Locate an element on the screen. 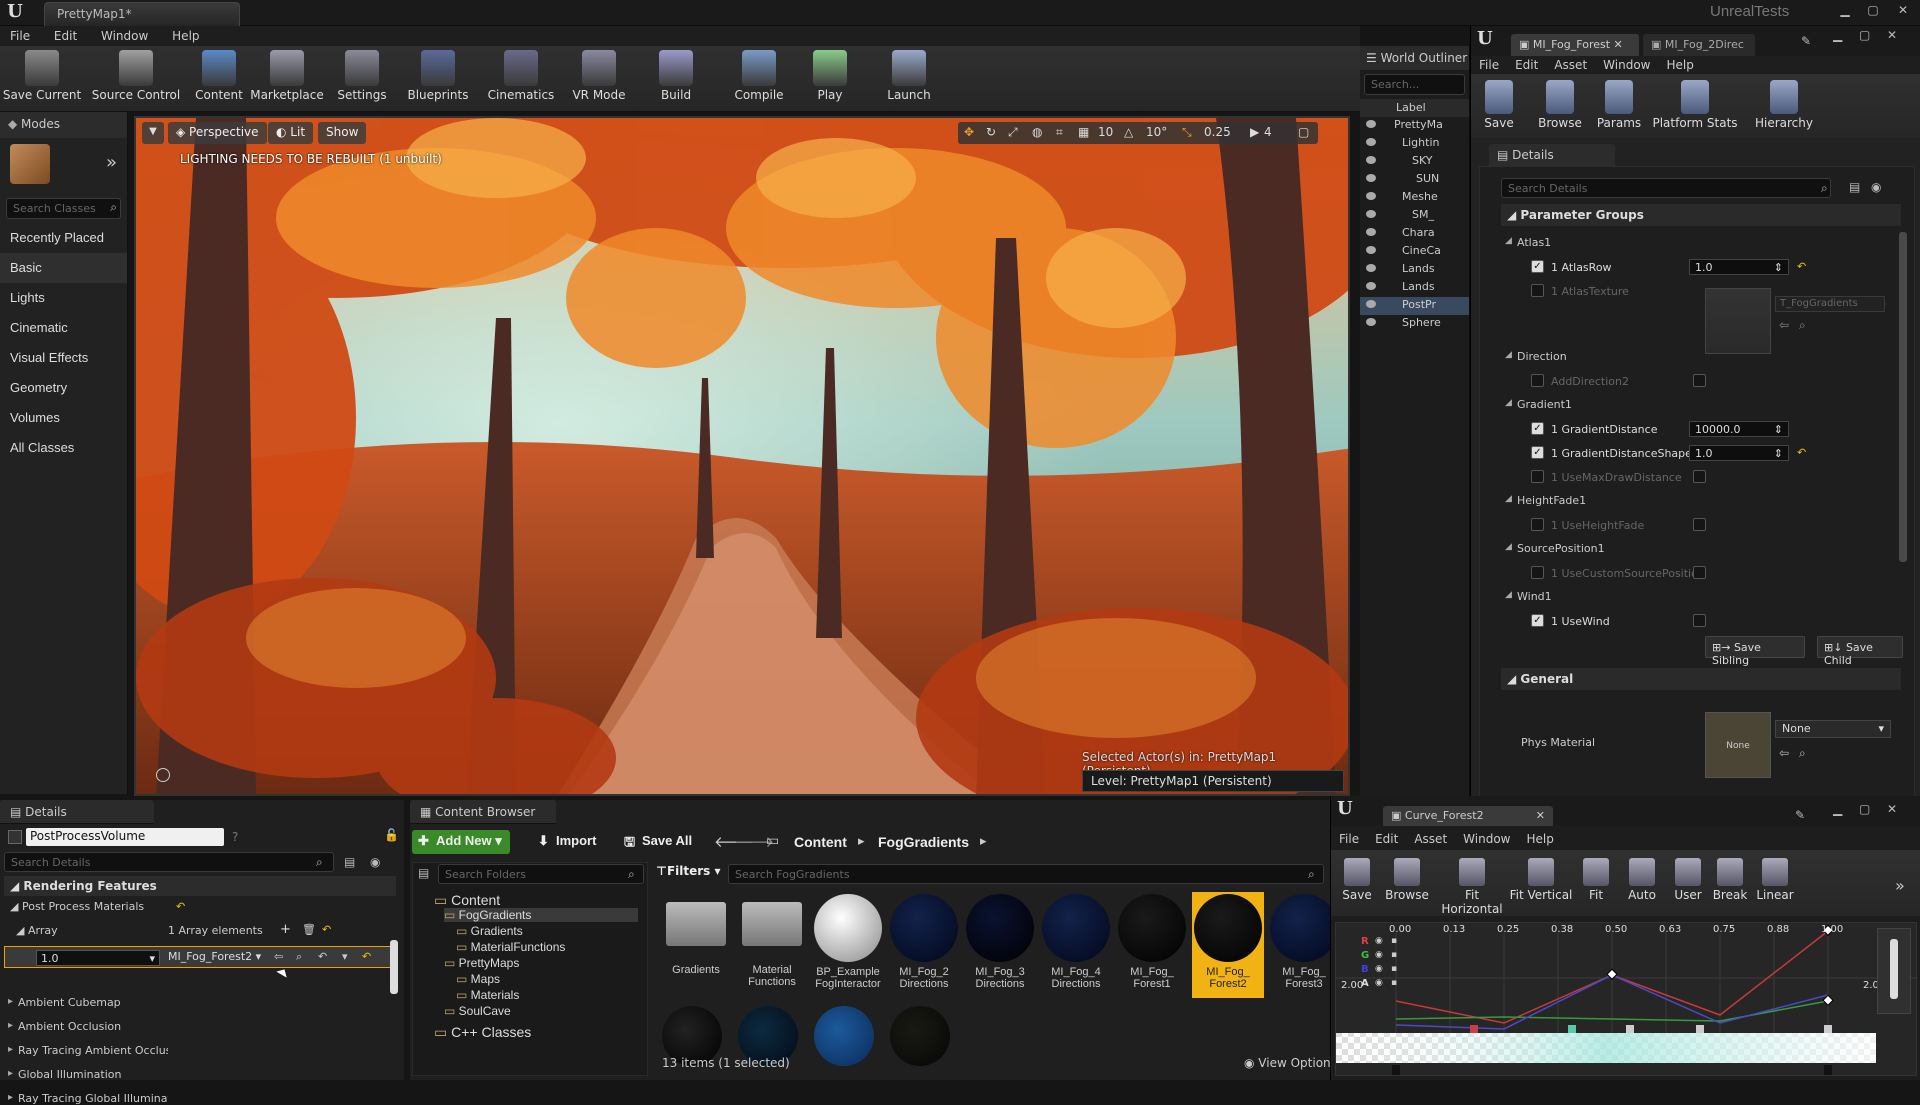  close-icon: ✕ is located at coordinates (1903, 12).